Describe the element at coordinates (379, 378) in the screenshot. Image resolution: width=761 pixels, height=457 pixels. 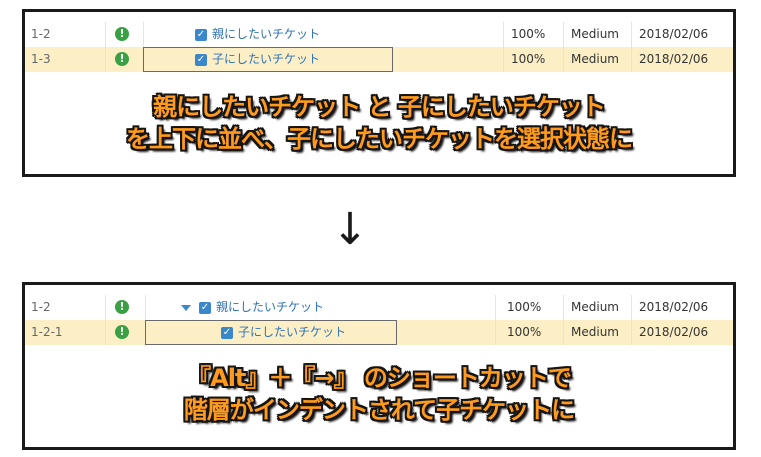
I see `caption-line-1: 『Alt』＋『→』 のショートカットで` at that location.